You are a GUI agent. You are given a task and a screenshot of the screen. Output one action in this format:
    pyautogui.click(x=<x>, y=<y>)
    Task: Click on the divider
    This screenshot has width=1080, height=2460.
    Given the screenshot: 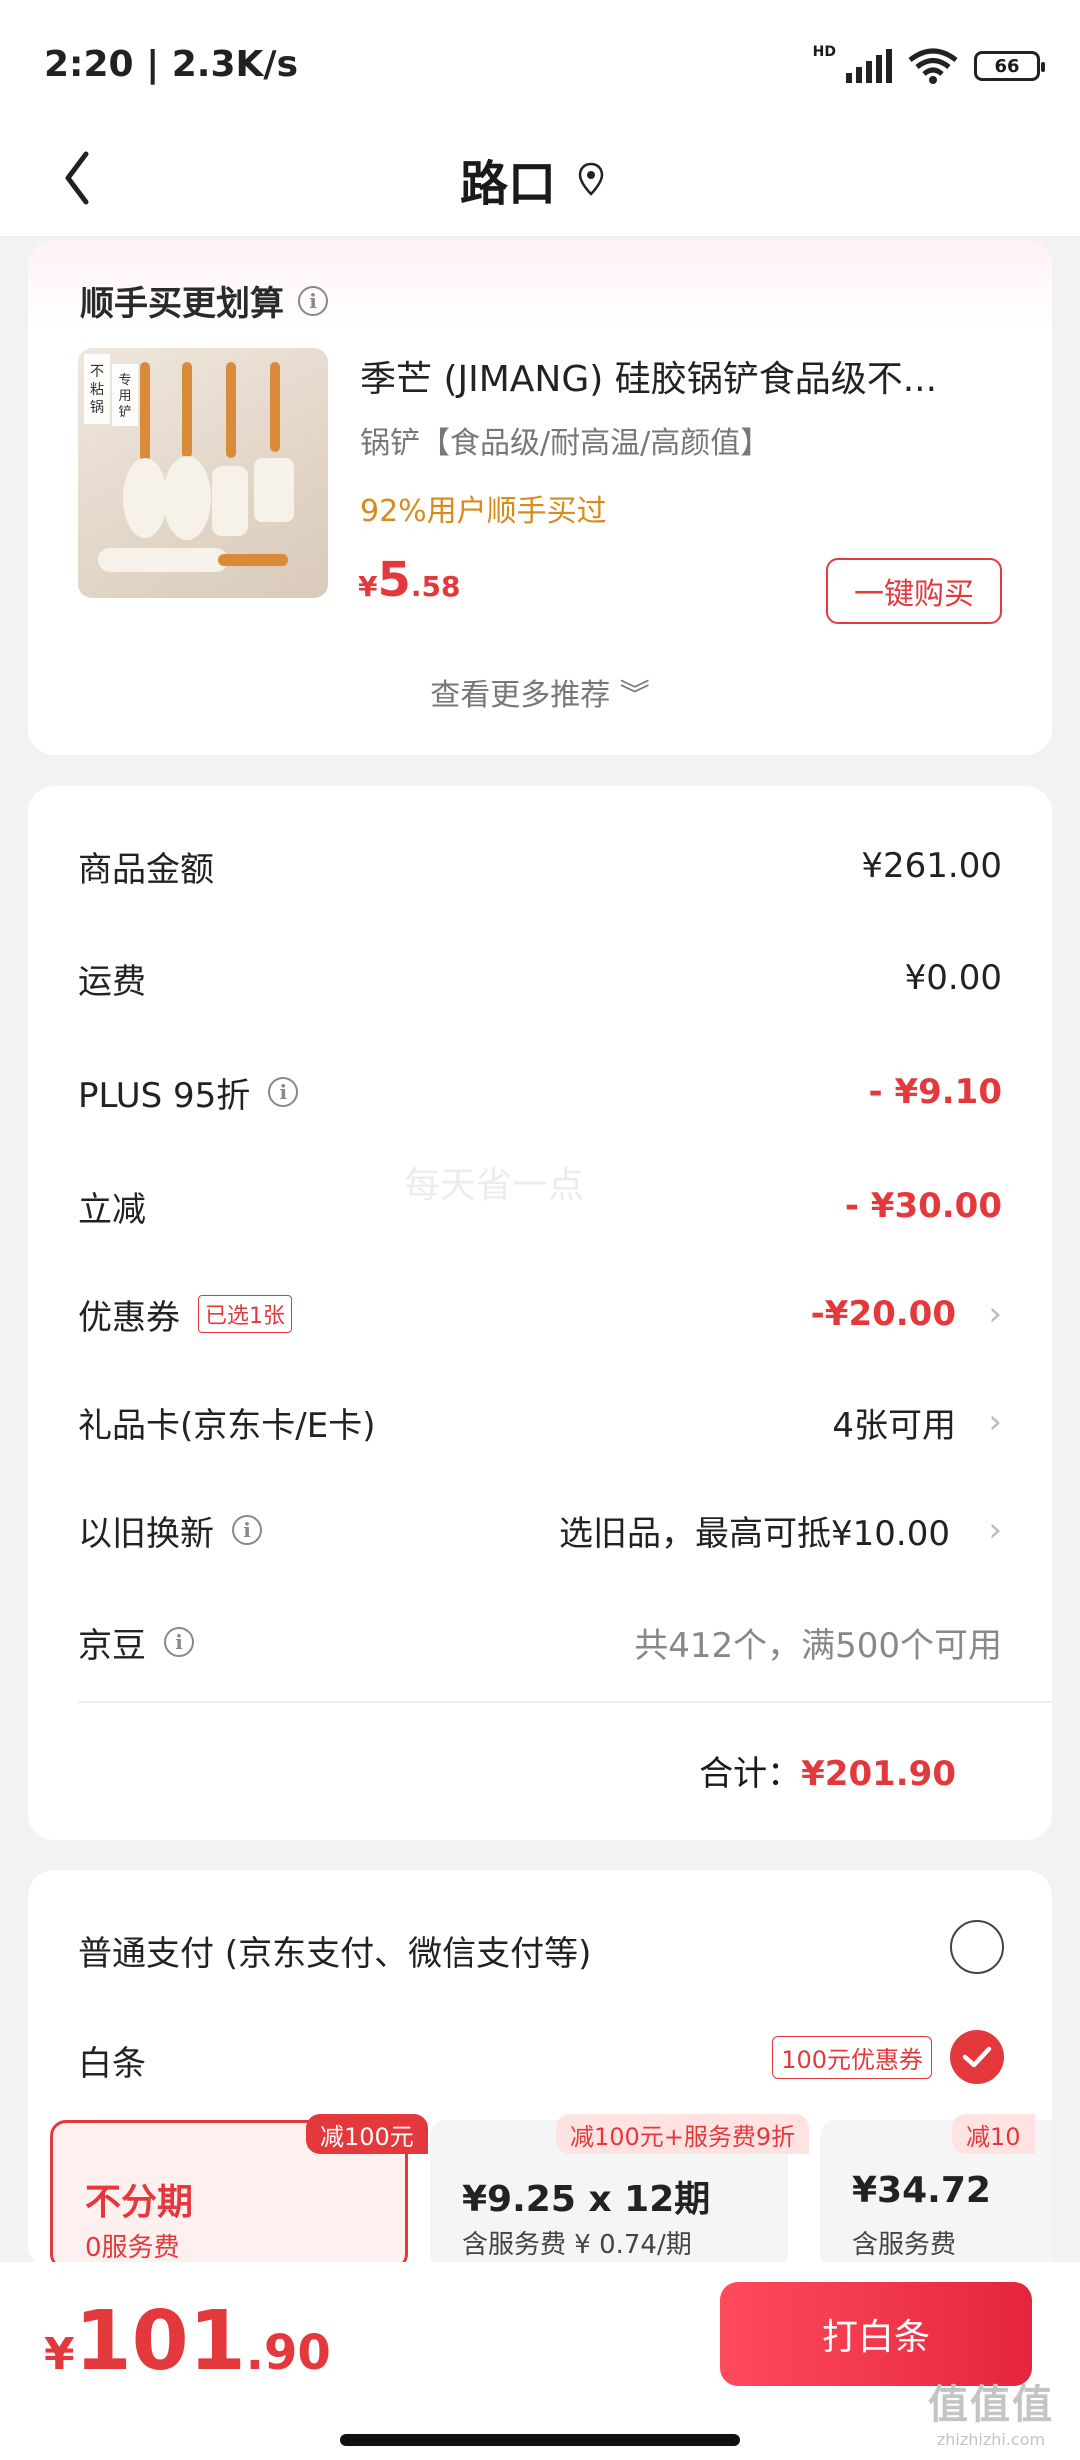 What is the action you would take?
    pyautogui.click(x=565, y=1702)
    